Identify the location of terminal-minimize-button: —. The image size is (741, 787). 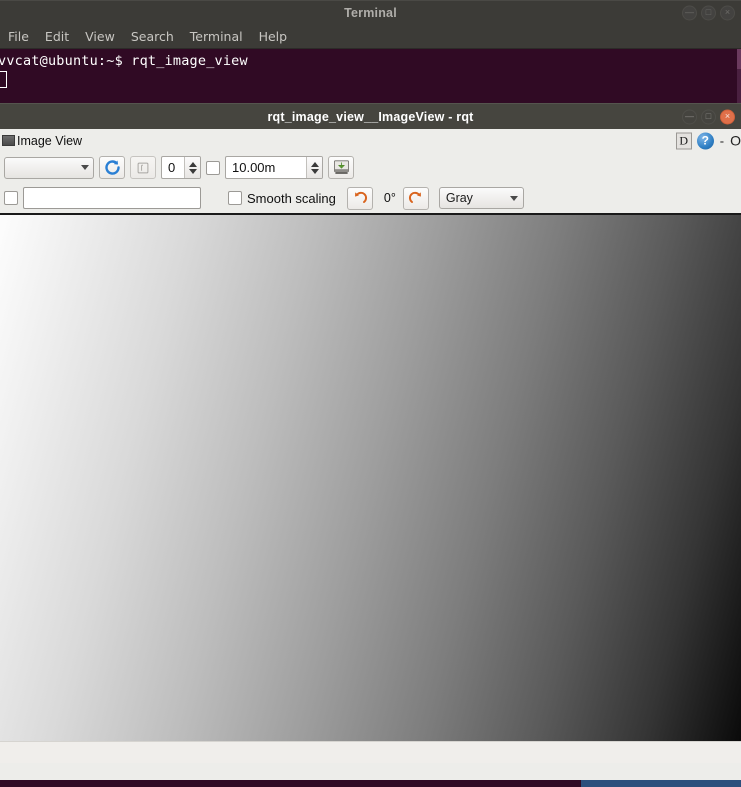
(689, 12).